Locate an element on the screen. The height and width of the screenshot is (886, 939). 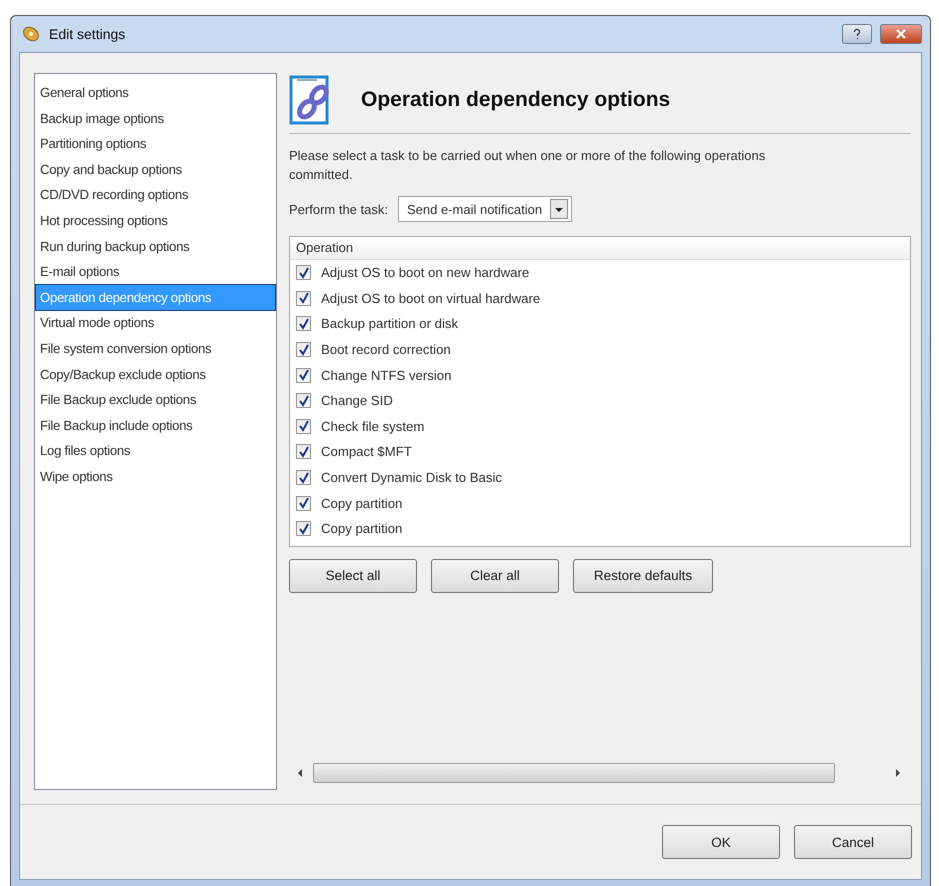
sidebar-item: Partitioning options is located at coordinates (155, 144).